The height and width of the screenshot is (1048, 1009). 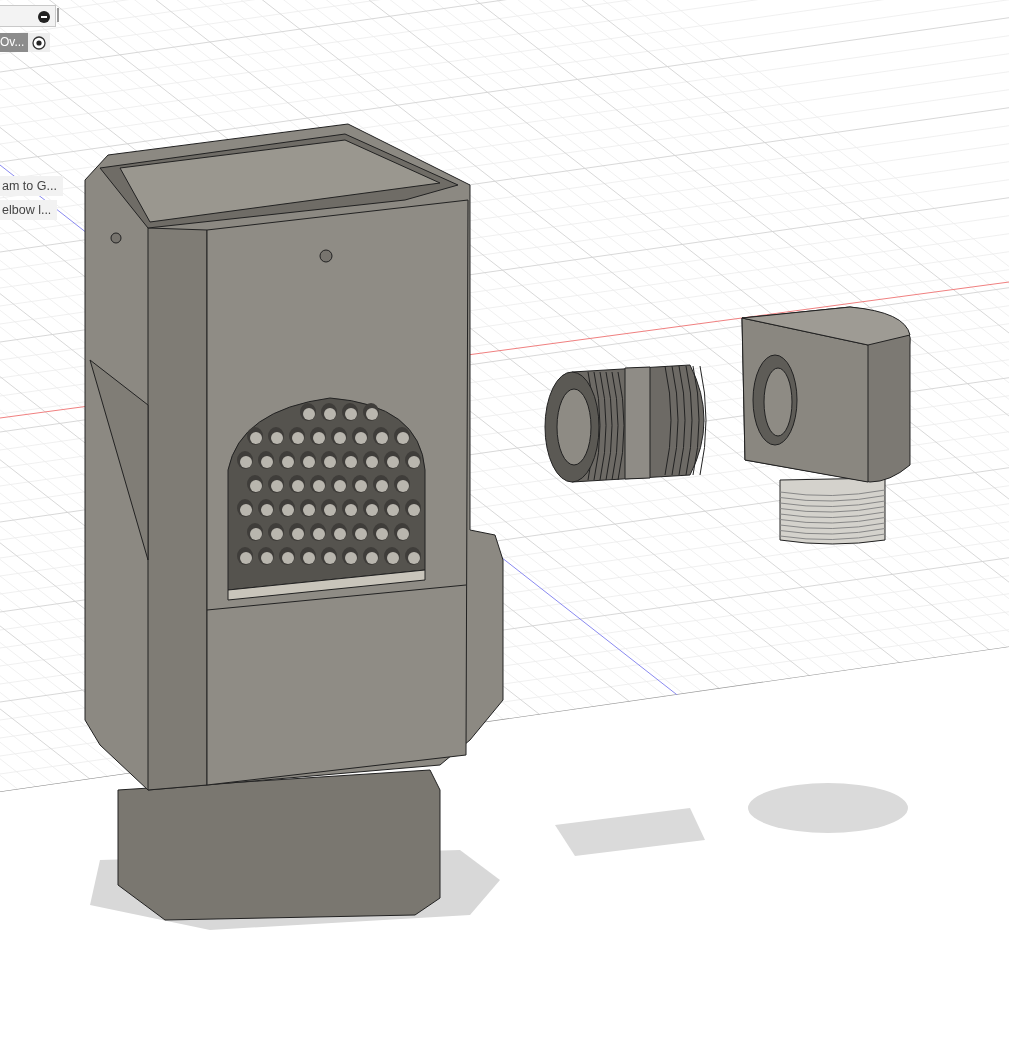 I want to click on radio-icon, so click(x=39, y=42).